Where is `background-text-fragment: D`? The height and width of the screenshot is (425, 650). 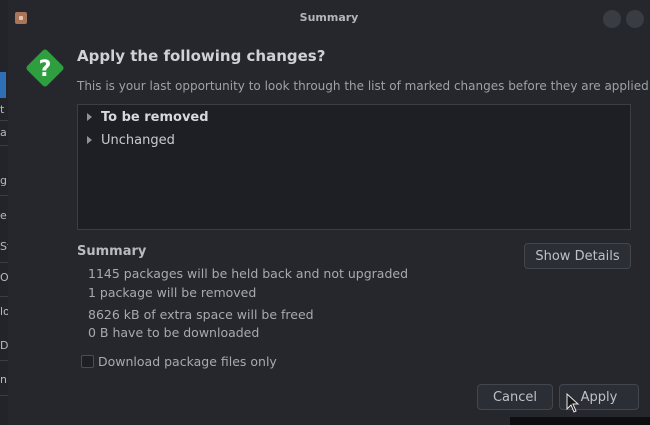 background-text-fragment: D is located at coordinates (4, 345).